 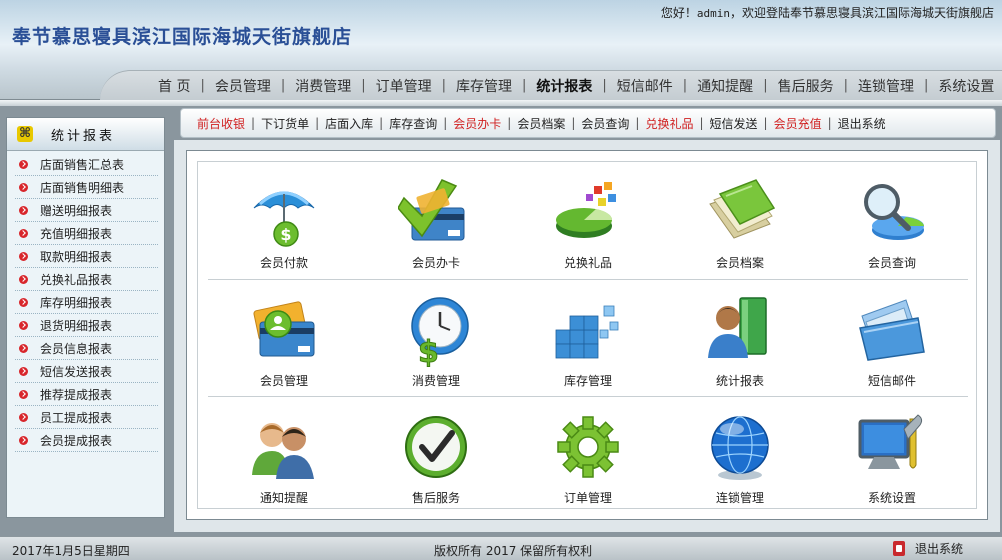 I want to click on toolbar-member-archive: 会员档案, so click(x=541, y=123).